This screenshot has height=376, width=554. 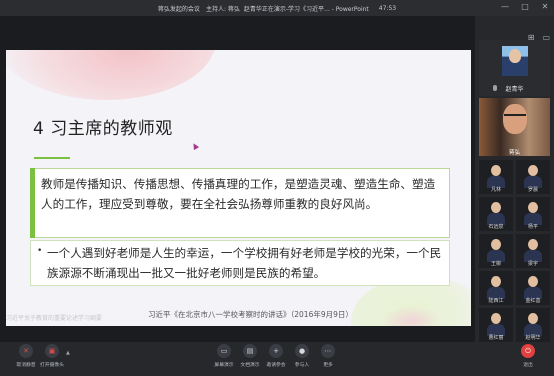 What do you see at coordinates (195, 146) in the screenshot?
I see `pointer-cursor-icon` at bounding box center [195, 146].